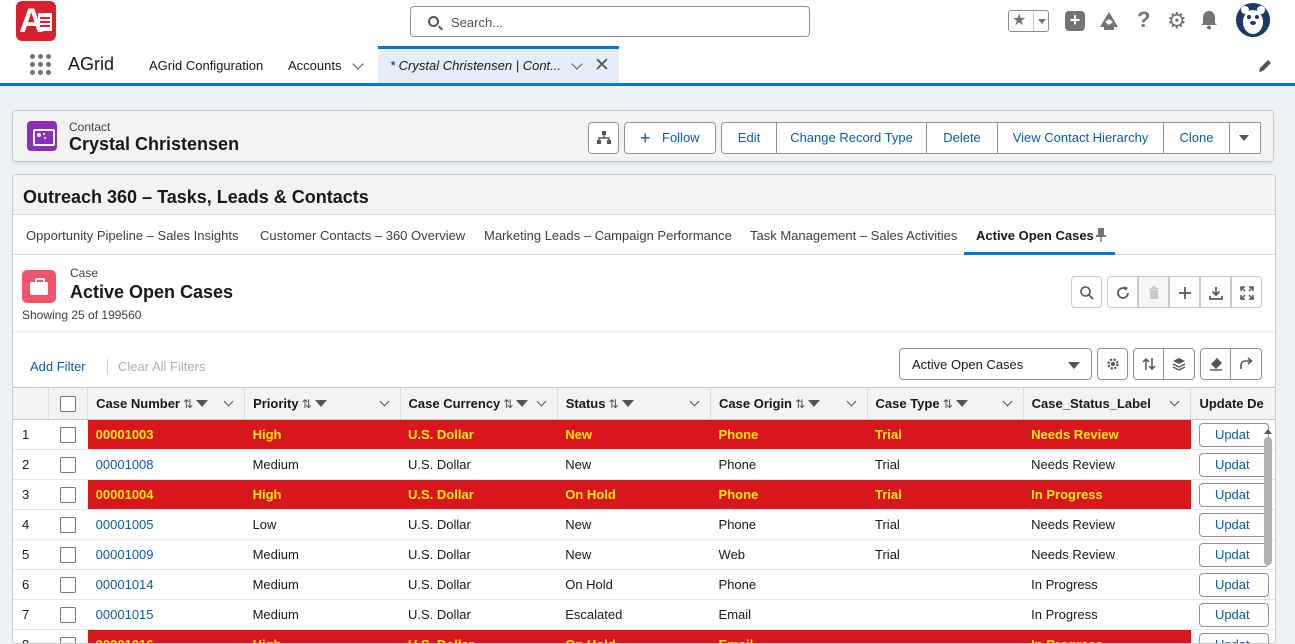  I want to click on case-number-link: 00001015, so click(125, 614).